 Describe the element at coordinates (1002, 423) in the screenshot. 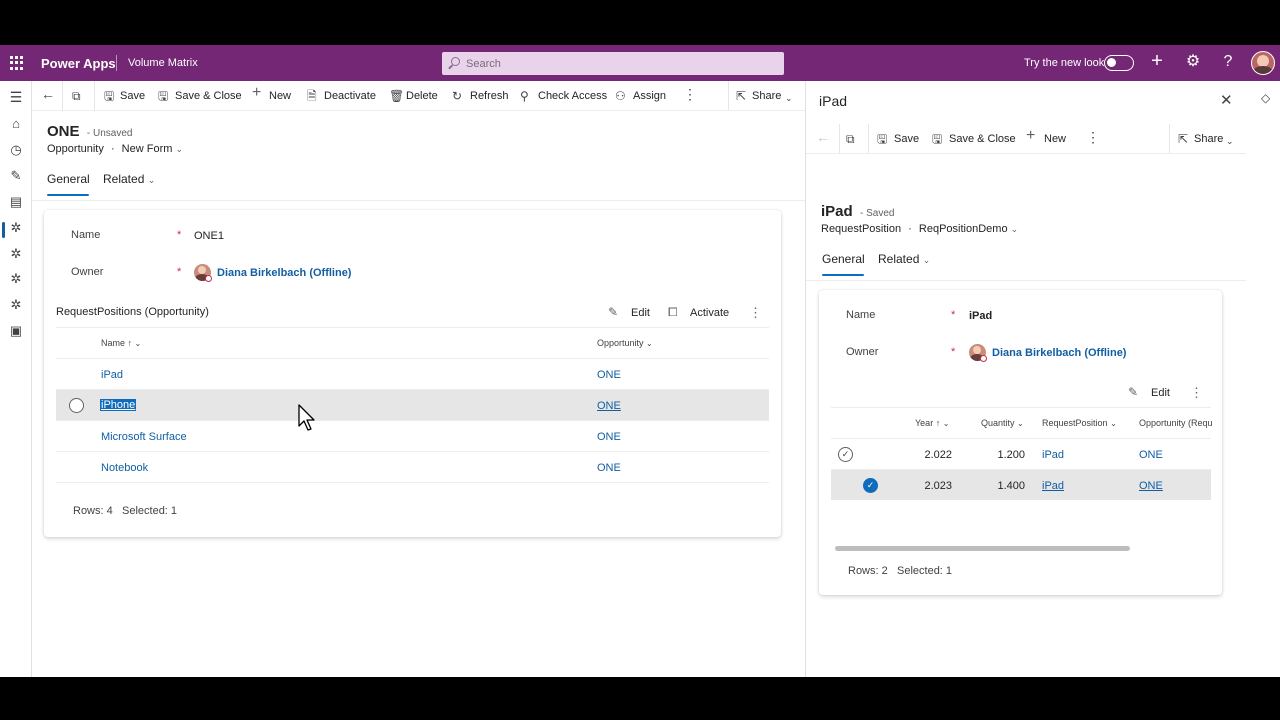

I see `column-header-quantity: Quantity ⌄` at that location.